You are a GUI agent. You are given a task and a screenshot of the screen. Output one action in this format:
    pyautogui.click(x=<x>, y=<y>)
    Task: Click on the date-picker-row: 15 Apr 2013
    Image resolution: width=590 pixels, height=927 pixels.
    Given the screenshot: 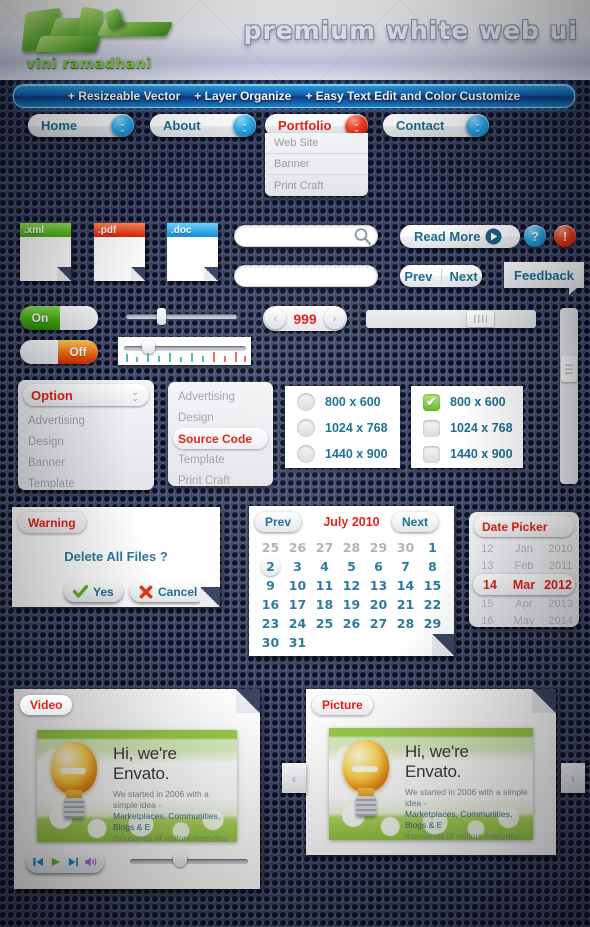 What is the action you would take?
    pyautogui.click(x=524, y=603)
    